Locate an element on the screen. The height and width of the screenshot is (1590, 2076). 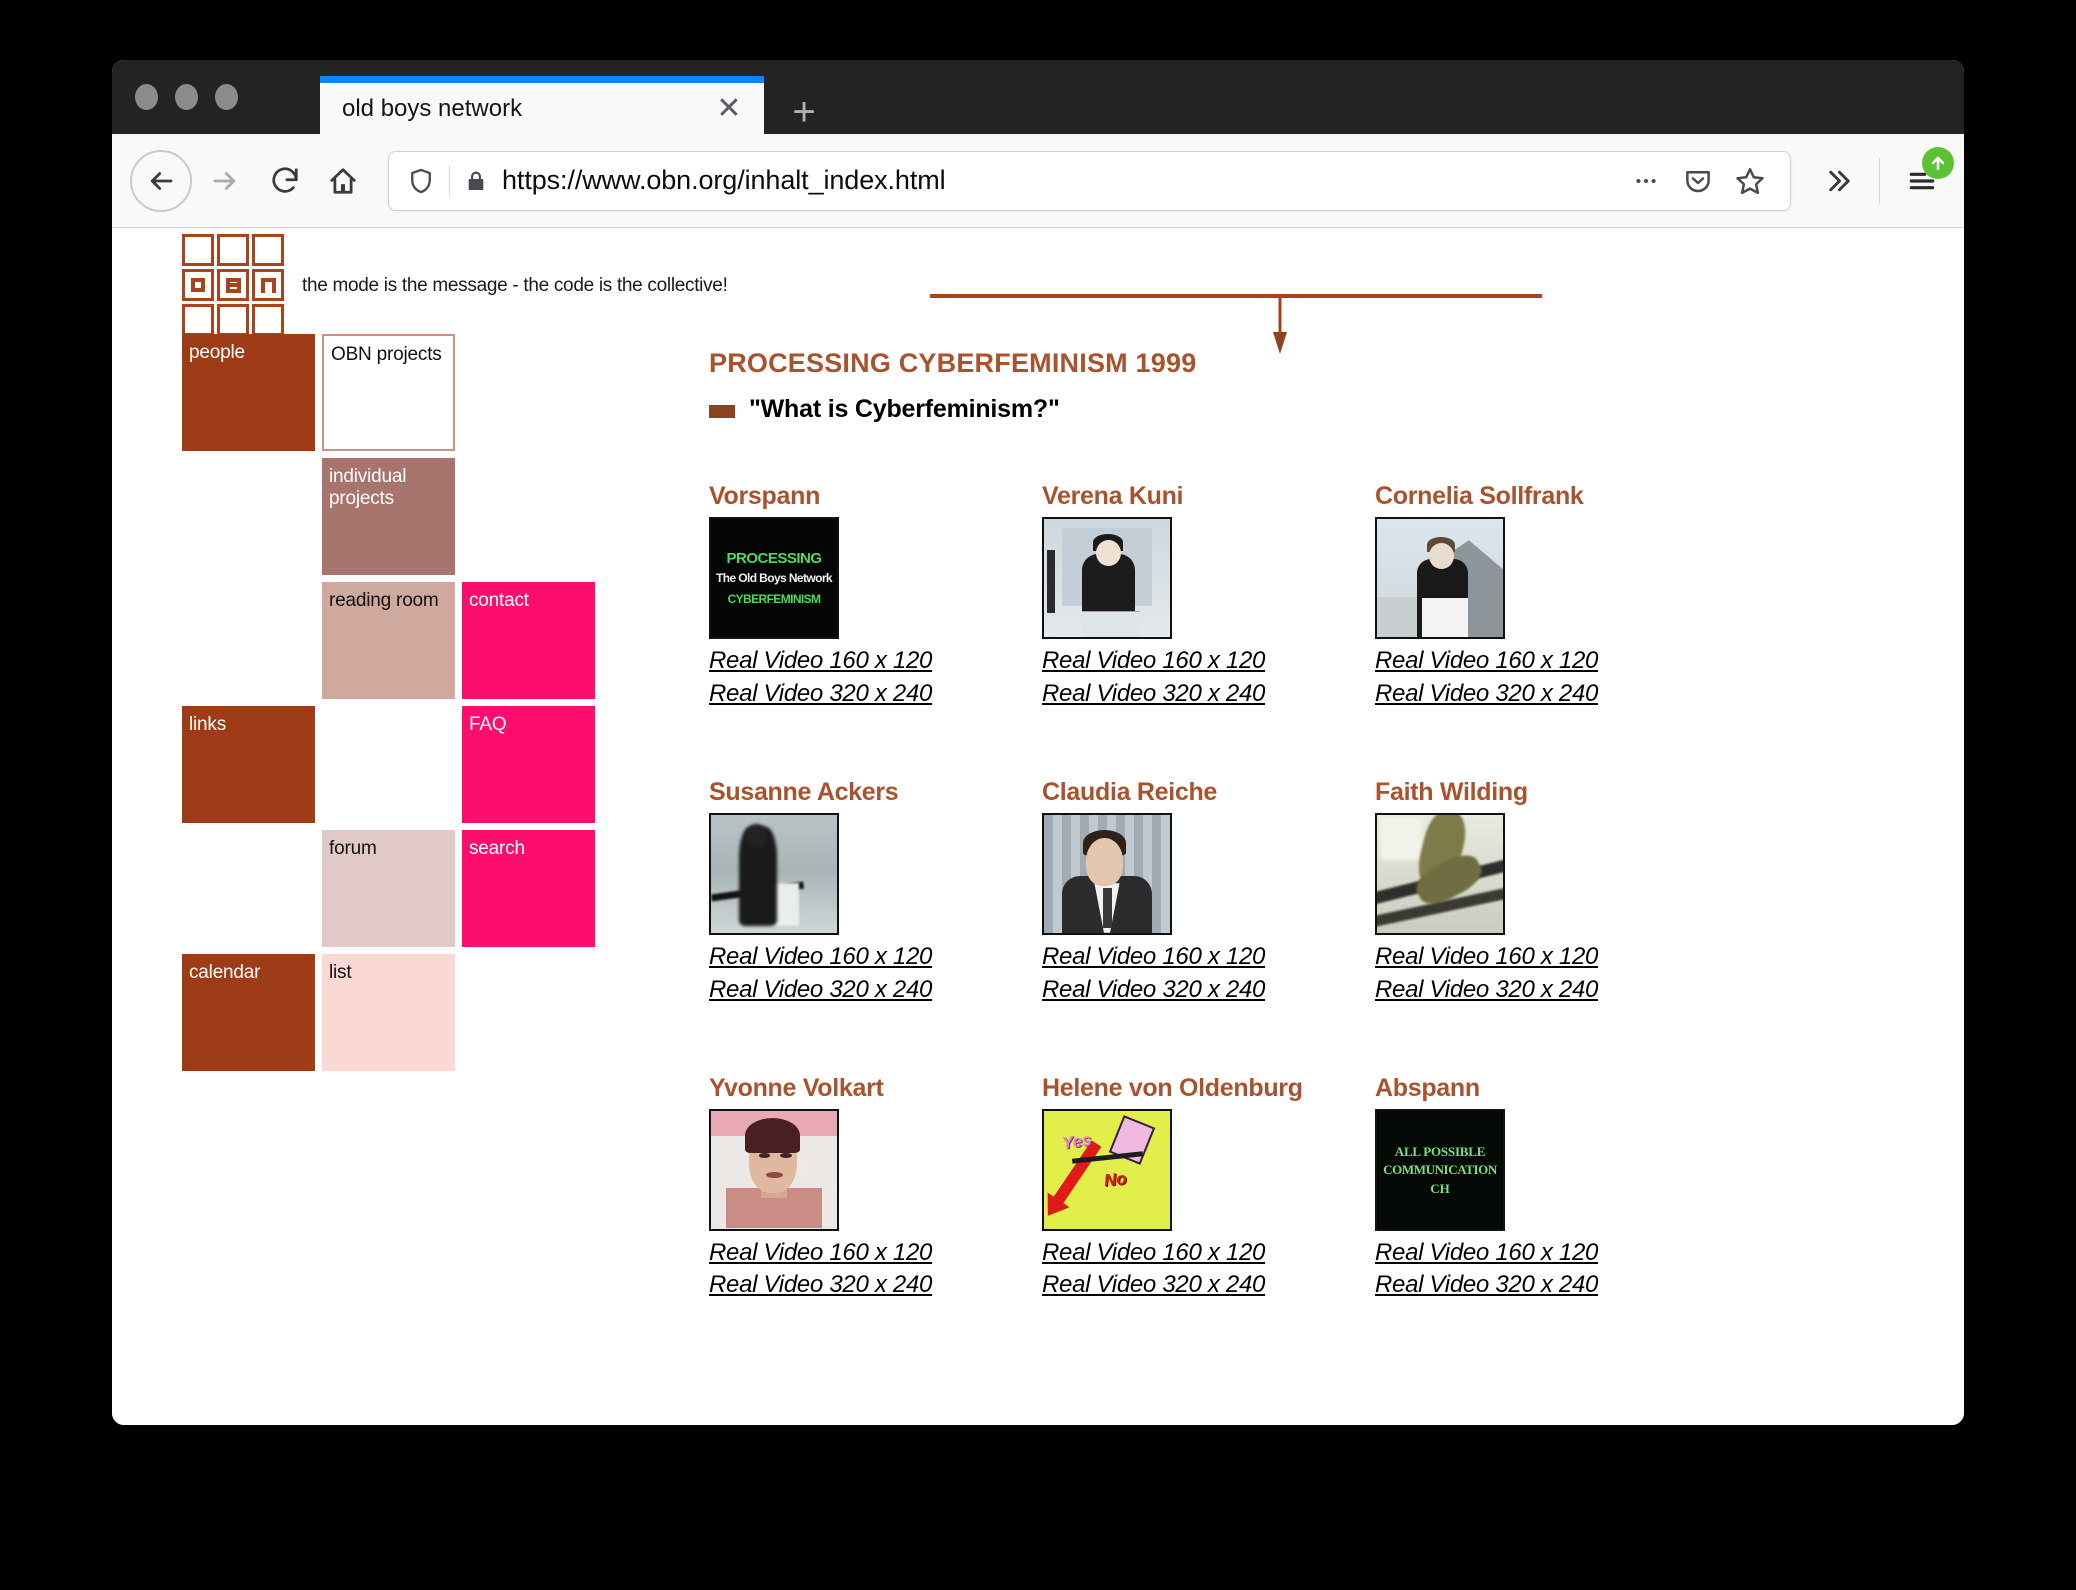
thumbnail-image: Yes No is located at coordinates (1107, 1169).